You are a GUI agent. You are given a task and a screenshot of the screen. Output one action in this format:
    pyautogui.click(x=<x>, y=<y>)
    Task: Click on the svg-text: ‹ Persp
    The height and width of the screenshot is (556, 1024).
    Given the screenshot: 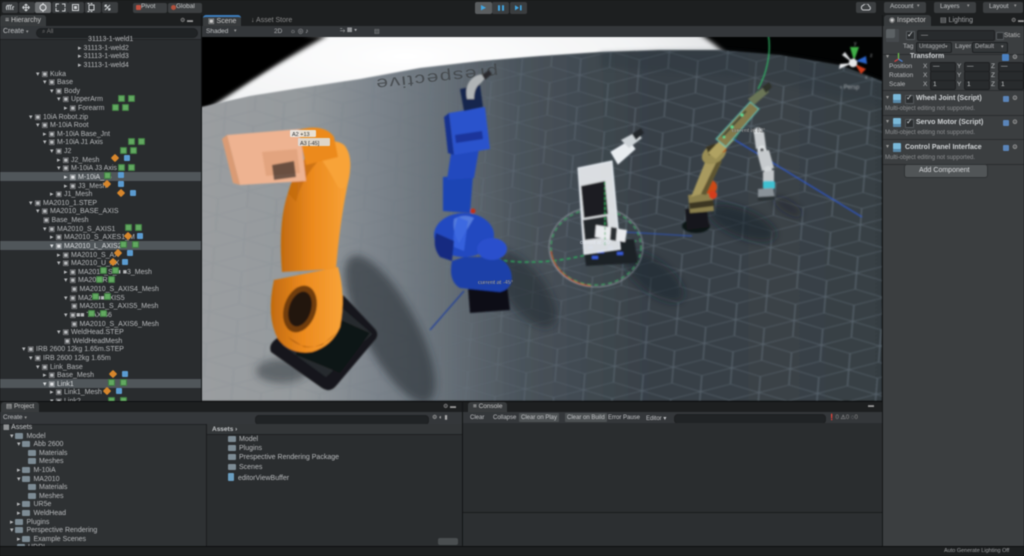 What is the action you would take?
    pyautogui.click(x=850, y=88)
    